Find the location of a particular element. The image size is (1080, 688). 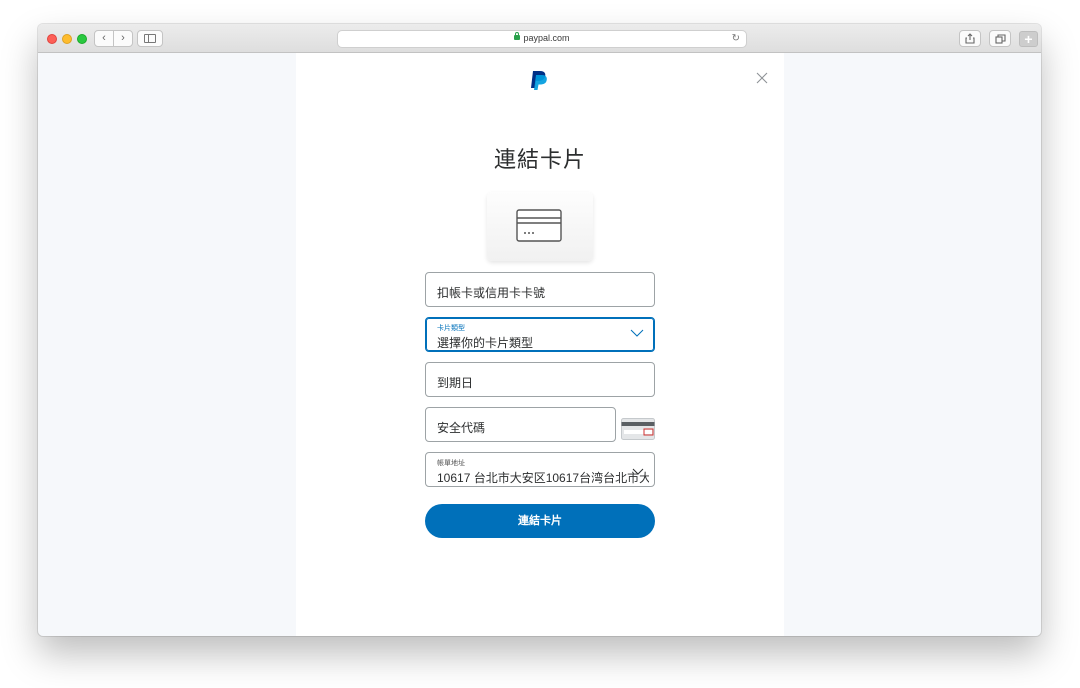

billing-address-select: 帳單地址 10617 台北市大安区10617台湾台北市大安 is located at coordinates (540, 469).